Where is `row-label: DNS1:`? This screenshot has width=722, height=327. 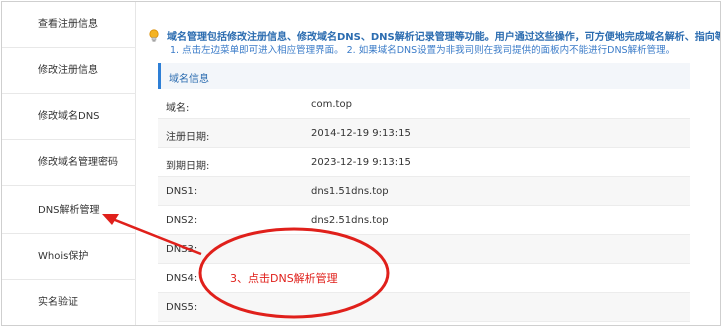 row-label: DNS1: is located at coordinates (182, 191).